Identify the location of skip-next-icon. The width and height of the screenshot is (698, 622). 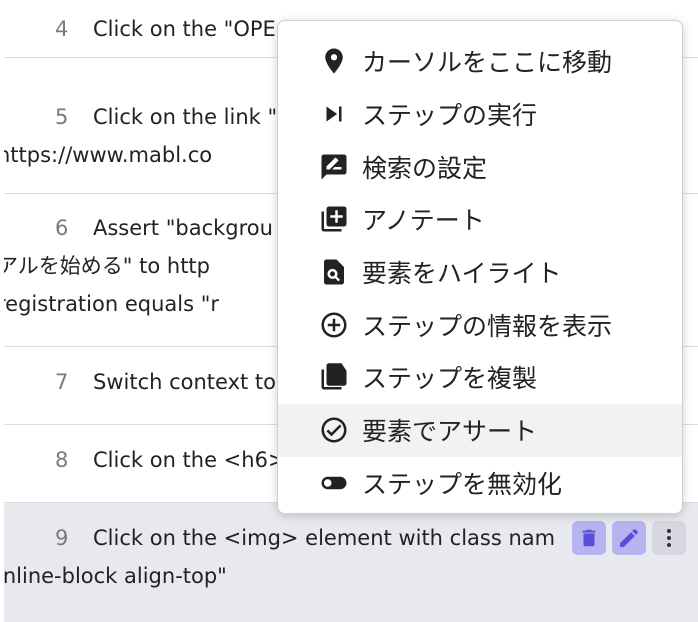
(334, 114).